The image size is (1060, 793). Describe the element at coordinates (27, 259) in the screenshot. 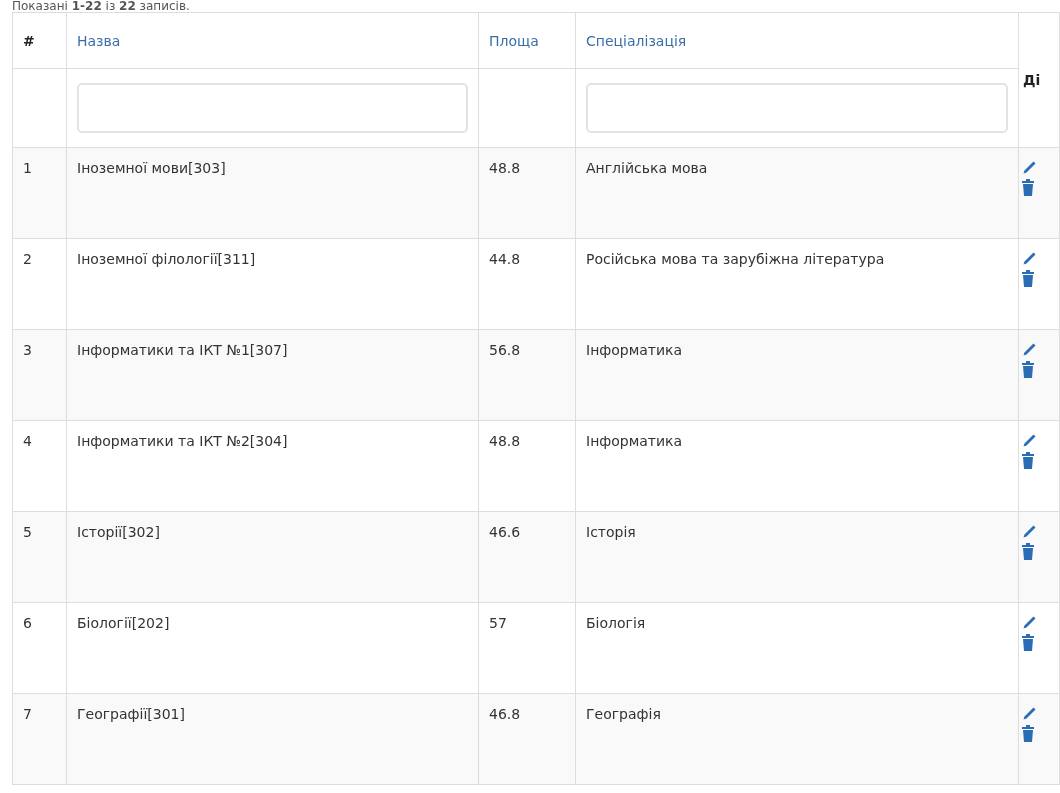

I see `table-cell: 2` at that location.